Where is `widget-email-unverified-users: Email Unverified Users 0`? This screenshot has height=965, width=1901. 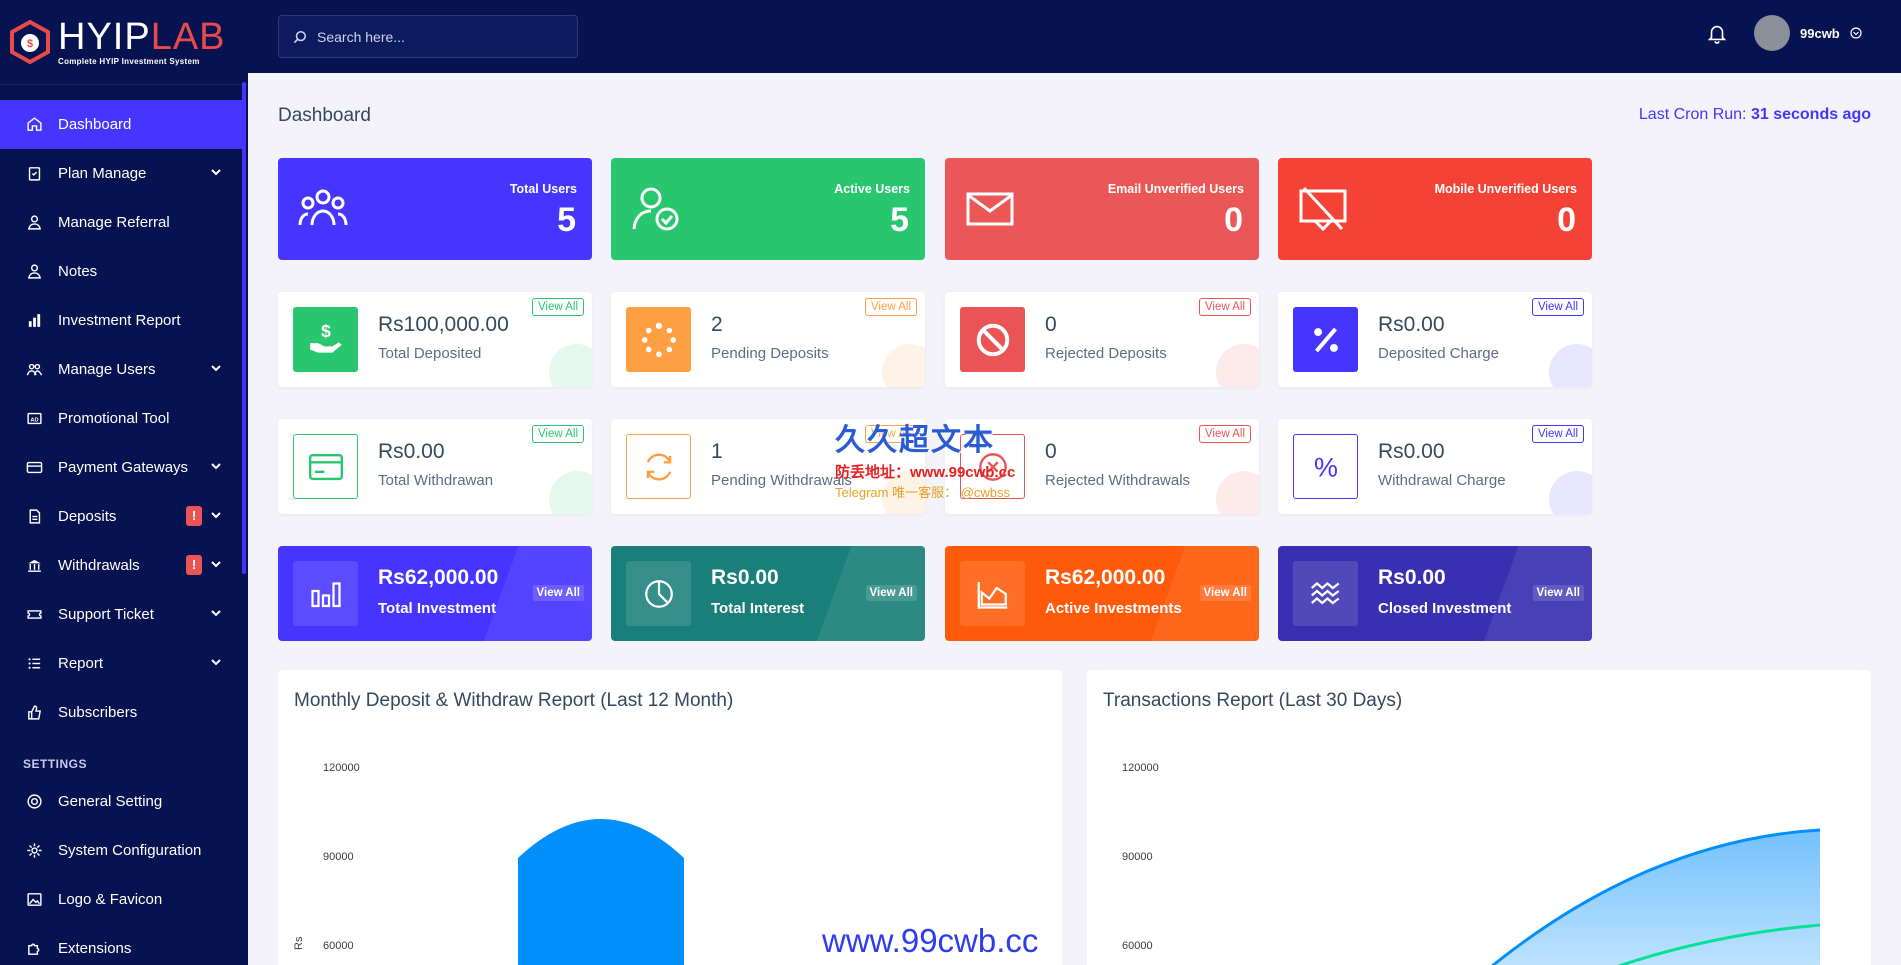
widget-email-unverified-users: Email Unverified Users 0 is located at coordinates (1102, 209).